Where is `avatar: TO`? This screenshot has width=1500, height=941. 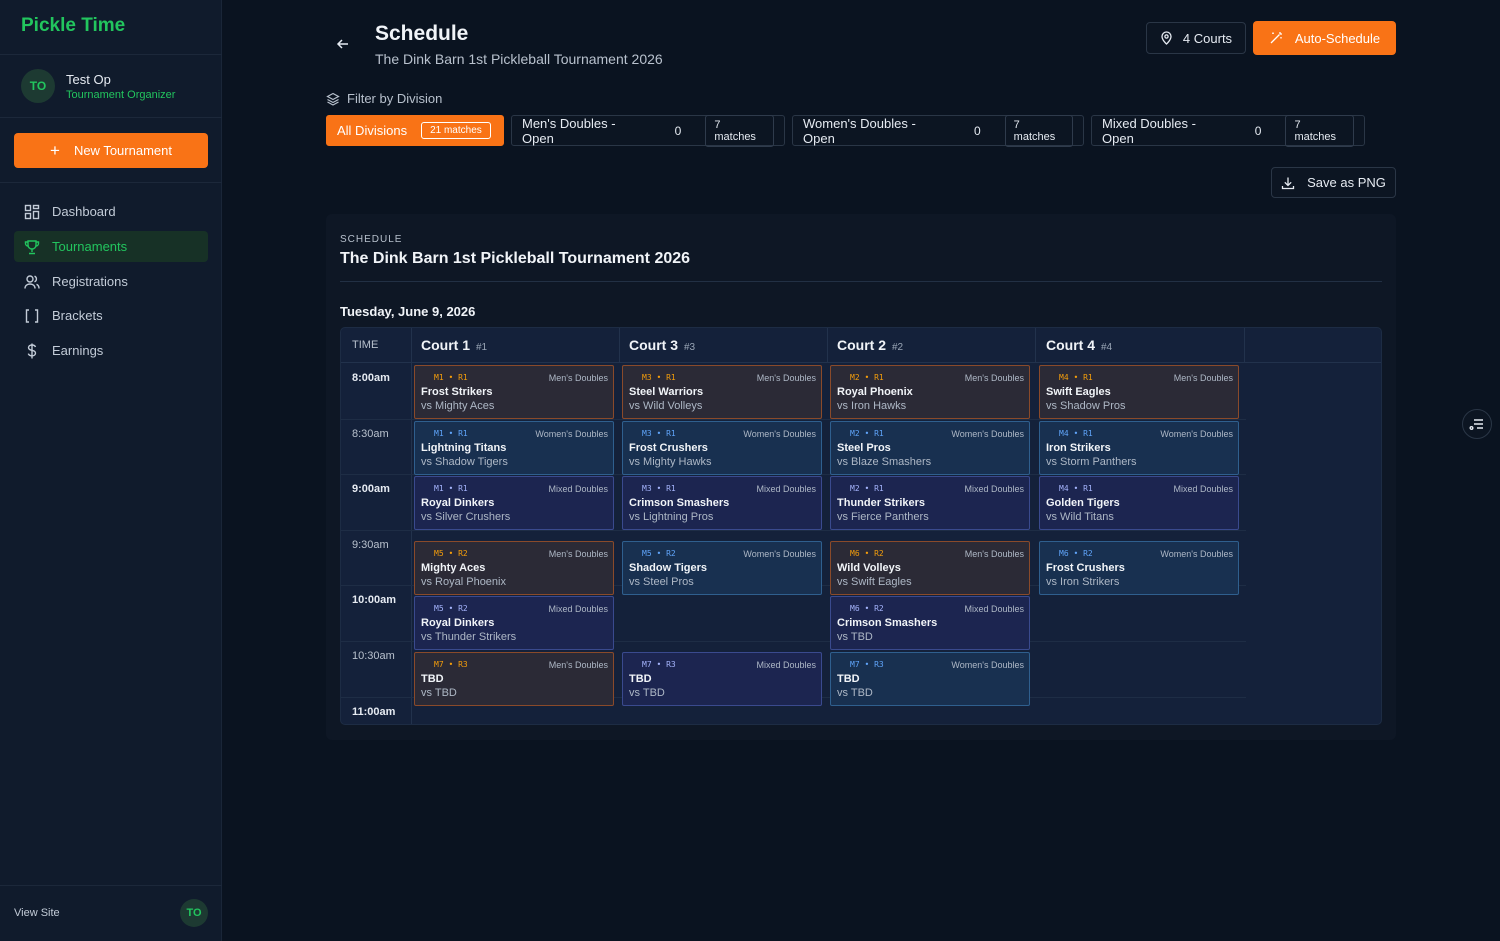 avatar: TO is located at coordinates (194, 913).